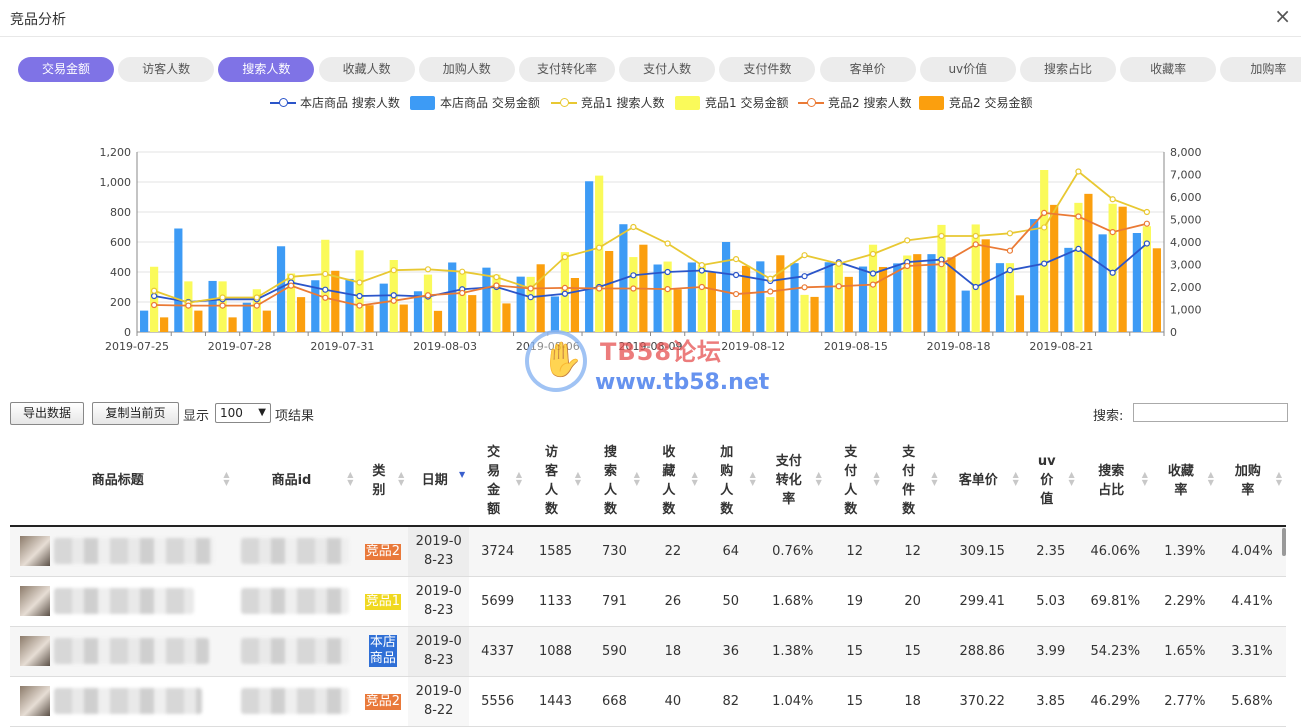 Image resolution: width=1301 pixels, height=728 pixels. I want to click on column-header-2: 类别 ▲ ▼, so click(383, 481).